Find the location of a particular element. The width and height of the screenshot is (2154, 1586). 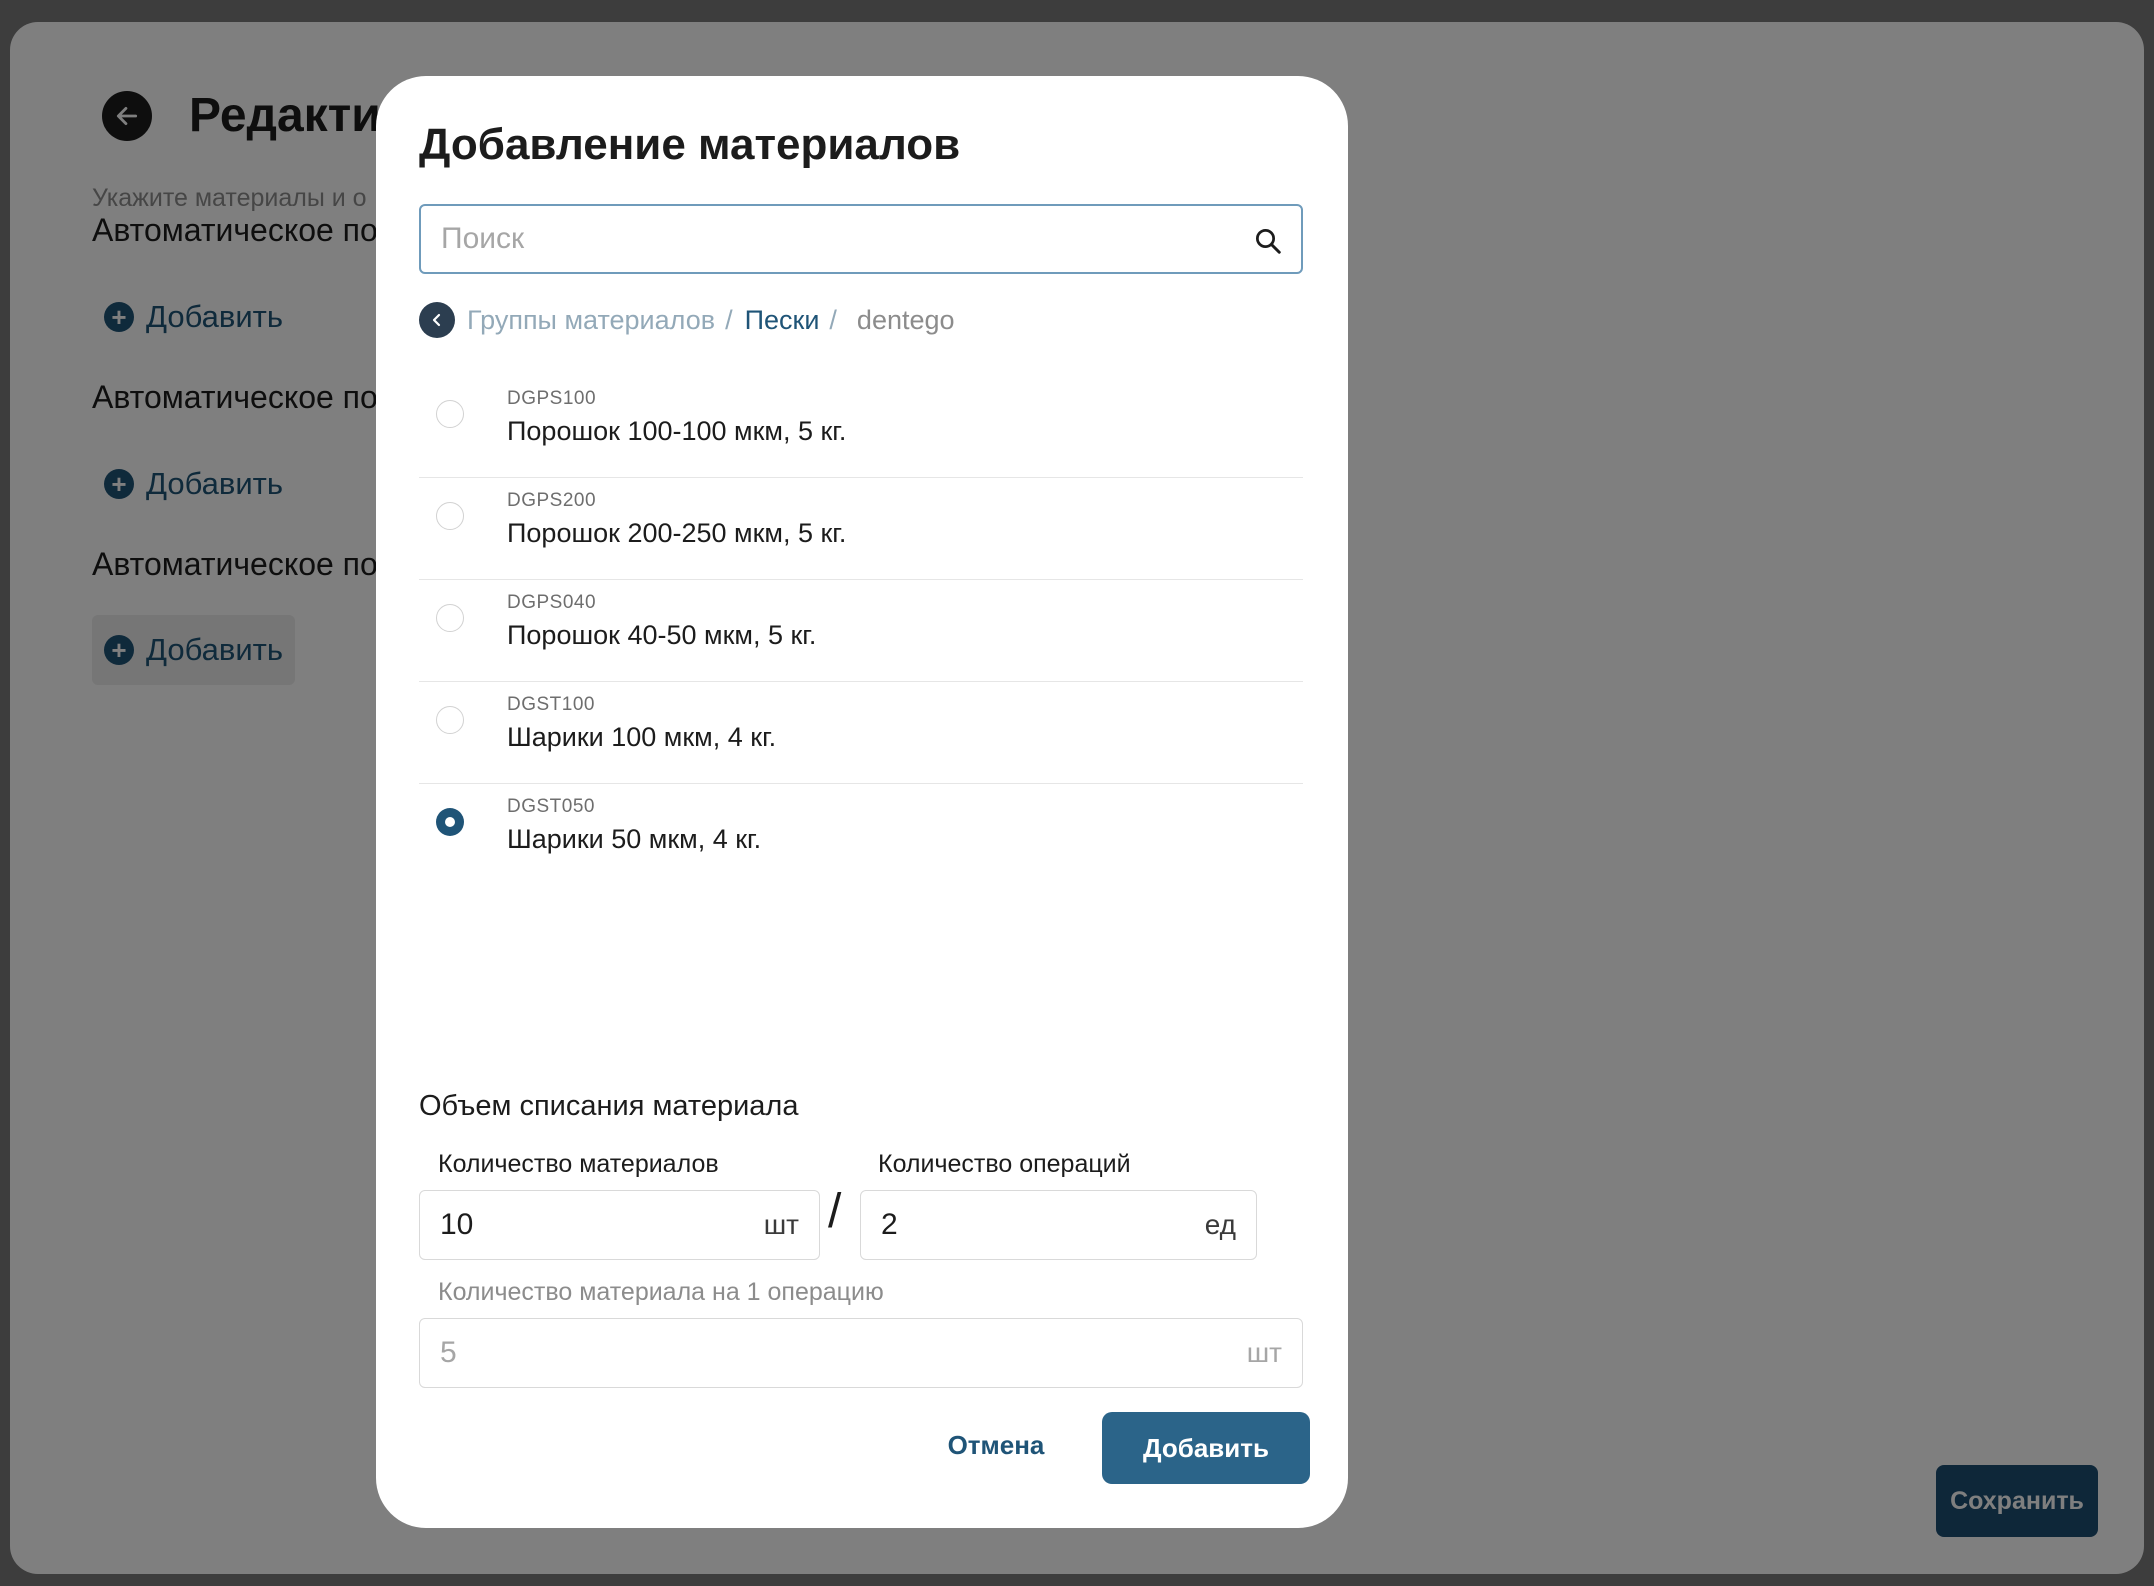

chevron-left-icon is located at coordinates (436, 320).